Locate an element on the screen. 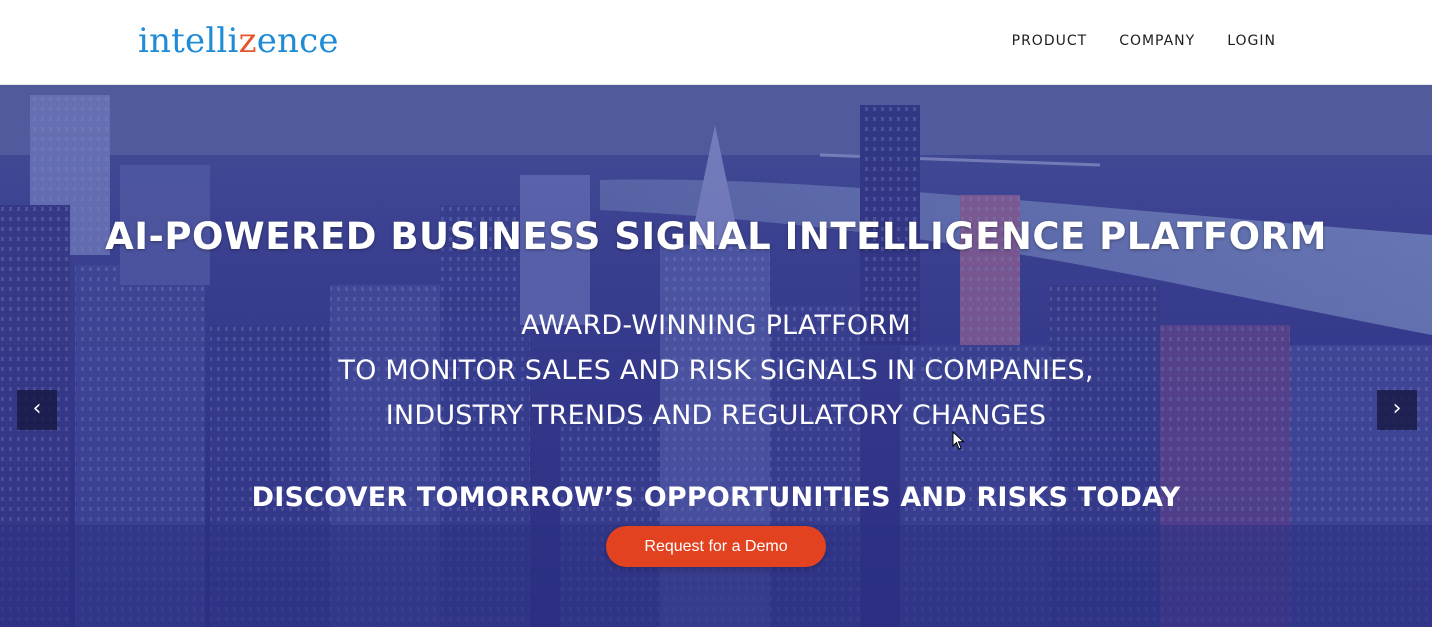  carousel-prev-button: ‹ is located at coordinates (37, 410).